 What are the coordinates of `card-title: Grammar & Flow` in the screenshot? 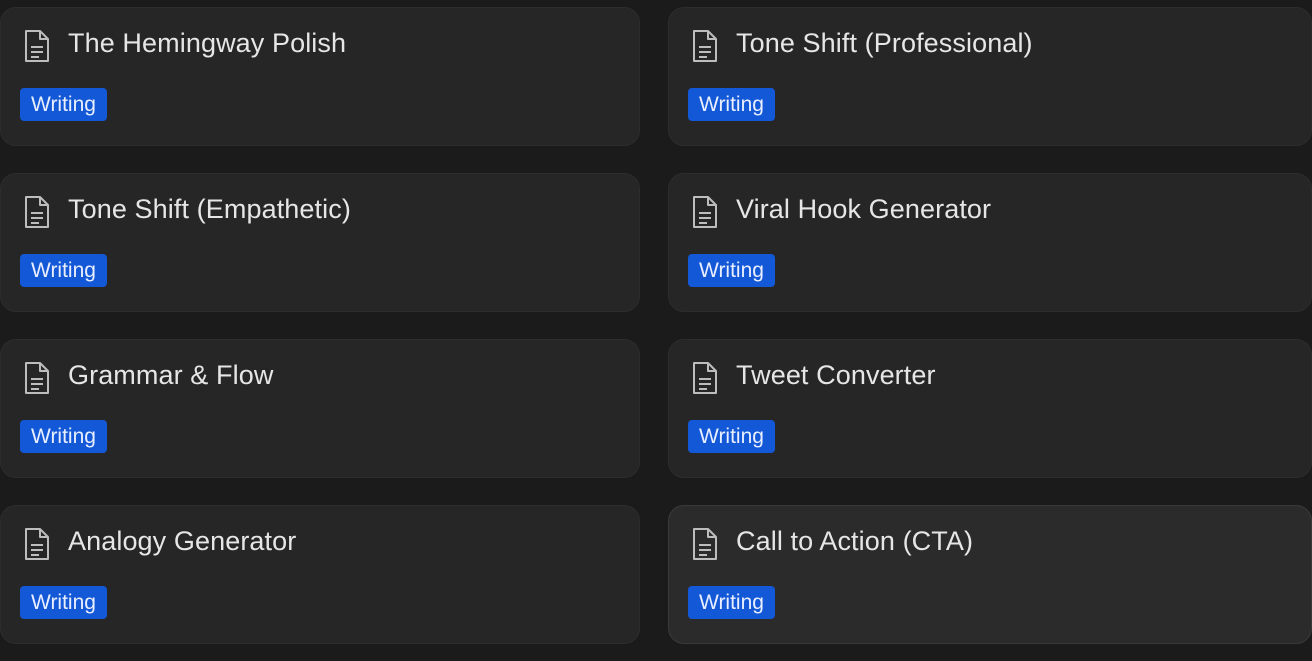 It's located at (171, 375).